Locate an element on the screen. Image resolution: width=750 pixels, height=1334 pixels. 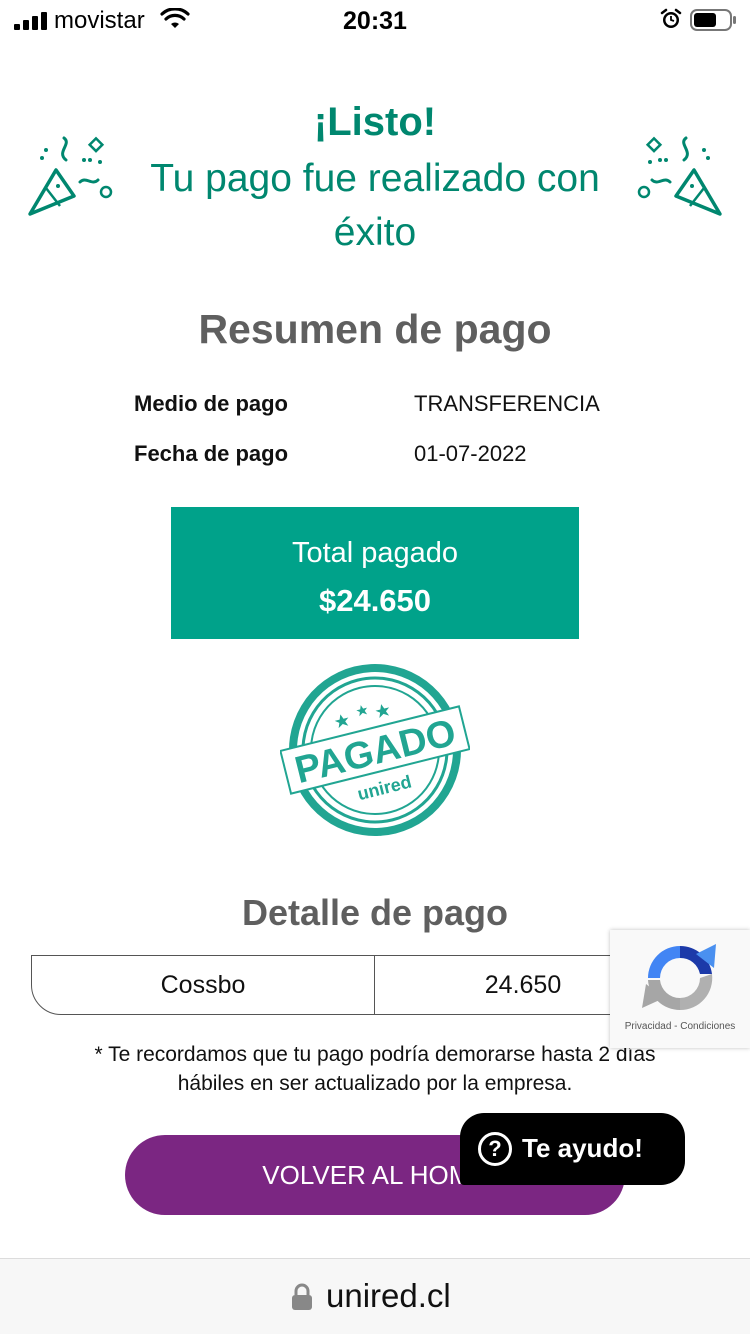
detail-title: Detalle de pago is located at coordinates (375, 912).